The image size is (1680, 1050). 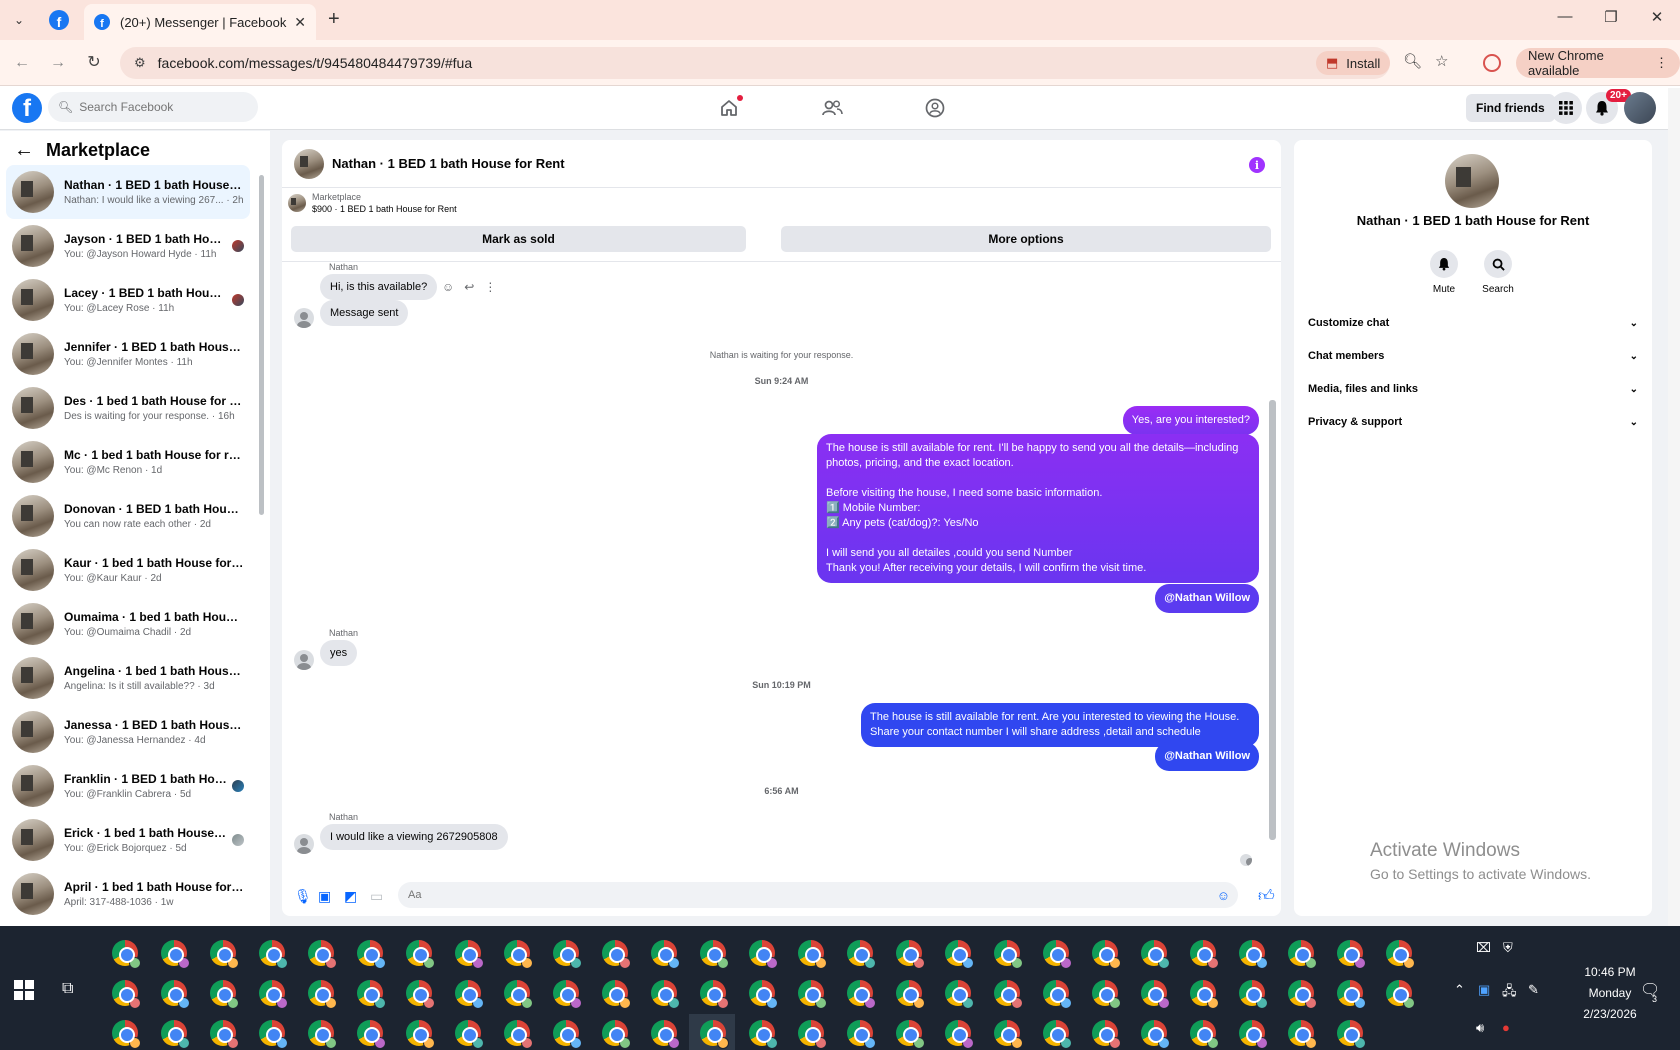 What do you see at coordinates (1272, 620) in the screenshot?
I see `scrollbar-thumb` at bounding box center [1272, 620].